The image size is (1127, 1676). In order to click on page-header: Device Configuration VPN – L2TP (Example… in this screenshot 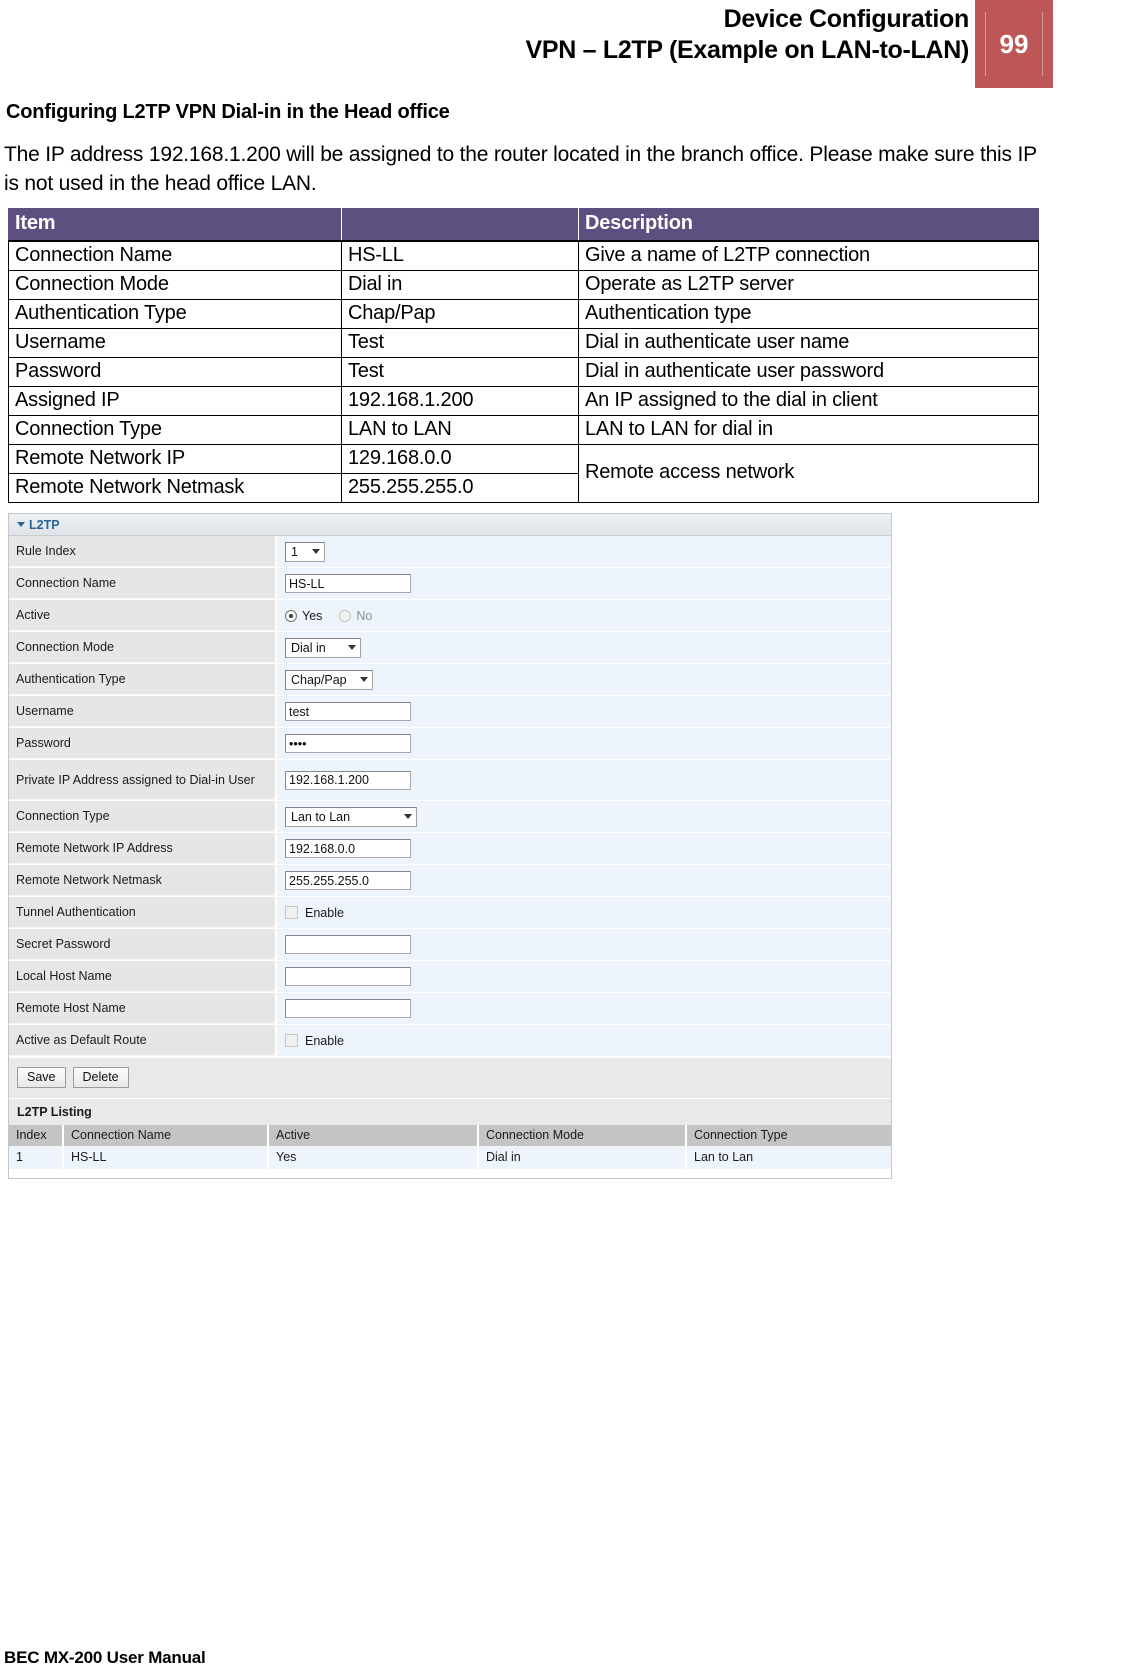, I will do `click(563, 44)`.